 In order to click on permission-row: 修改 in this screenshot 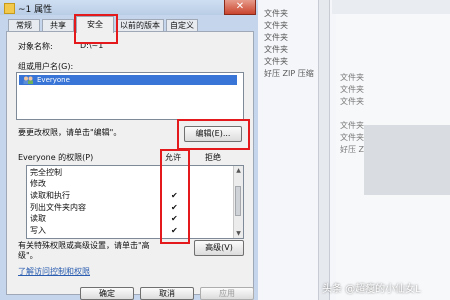, I will do `click(130, 184)`.